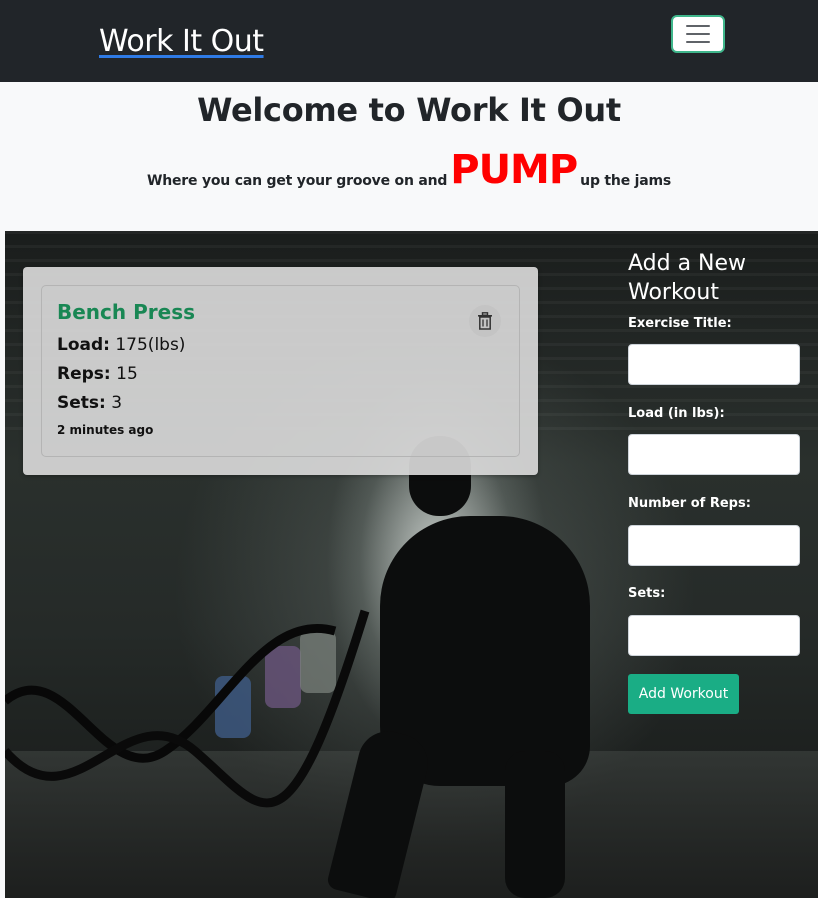  I want to click on exercise-title-input, so click(714, 364).